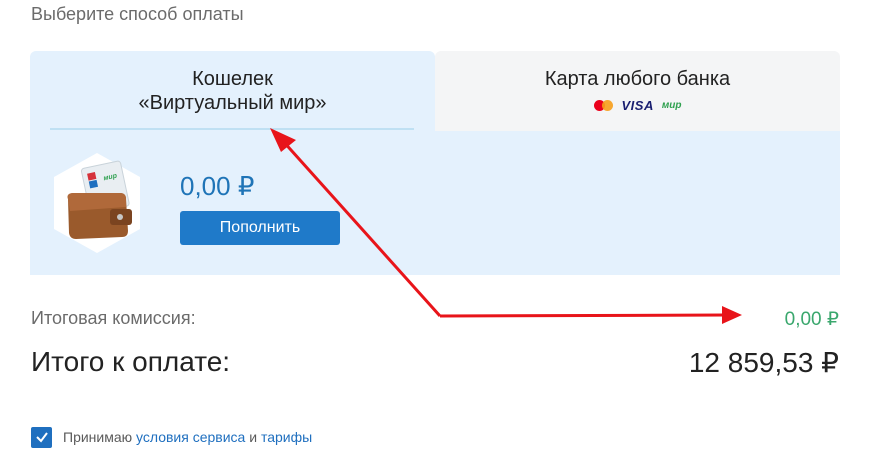 The image size is (890, 464). Describe the element at coordinates (260, 228) in the screenshot. I see `topup-button: Пополнить` at that location.